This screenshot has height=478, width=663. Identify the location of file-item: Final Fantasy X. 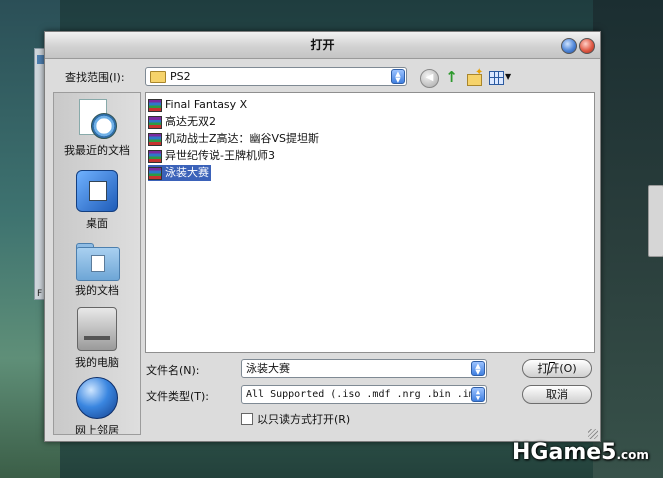
(198, 105).